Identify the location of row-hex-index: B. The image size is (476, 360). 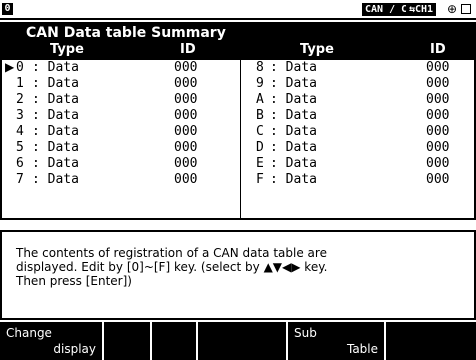
(260, 115).